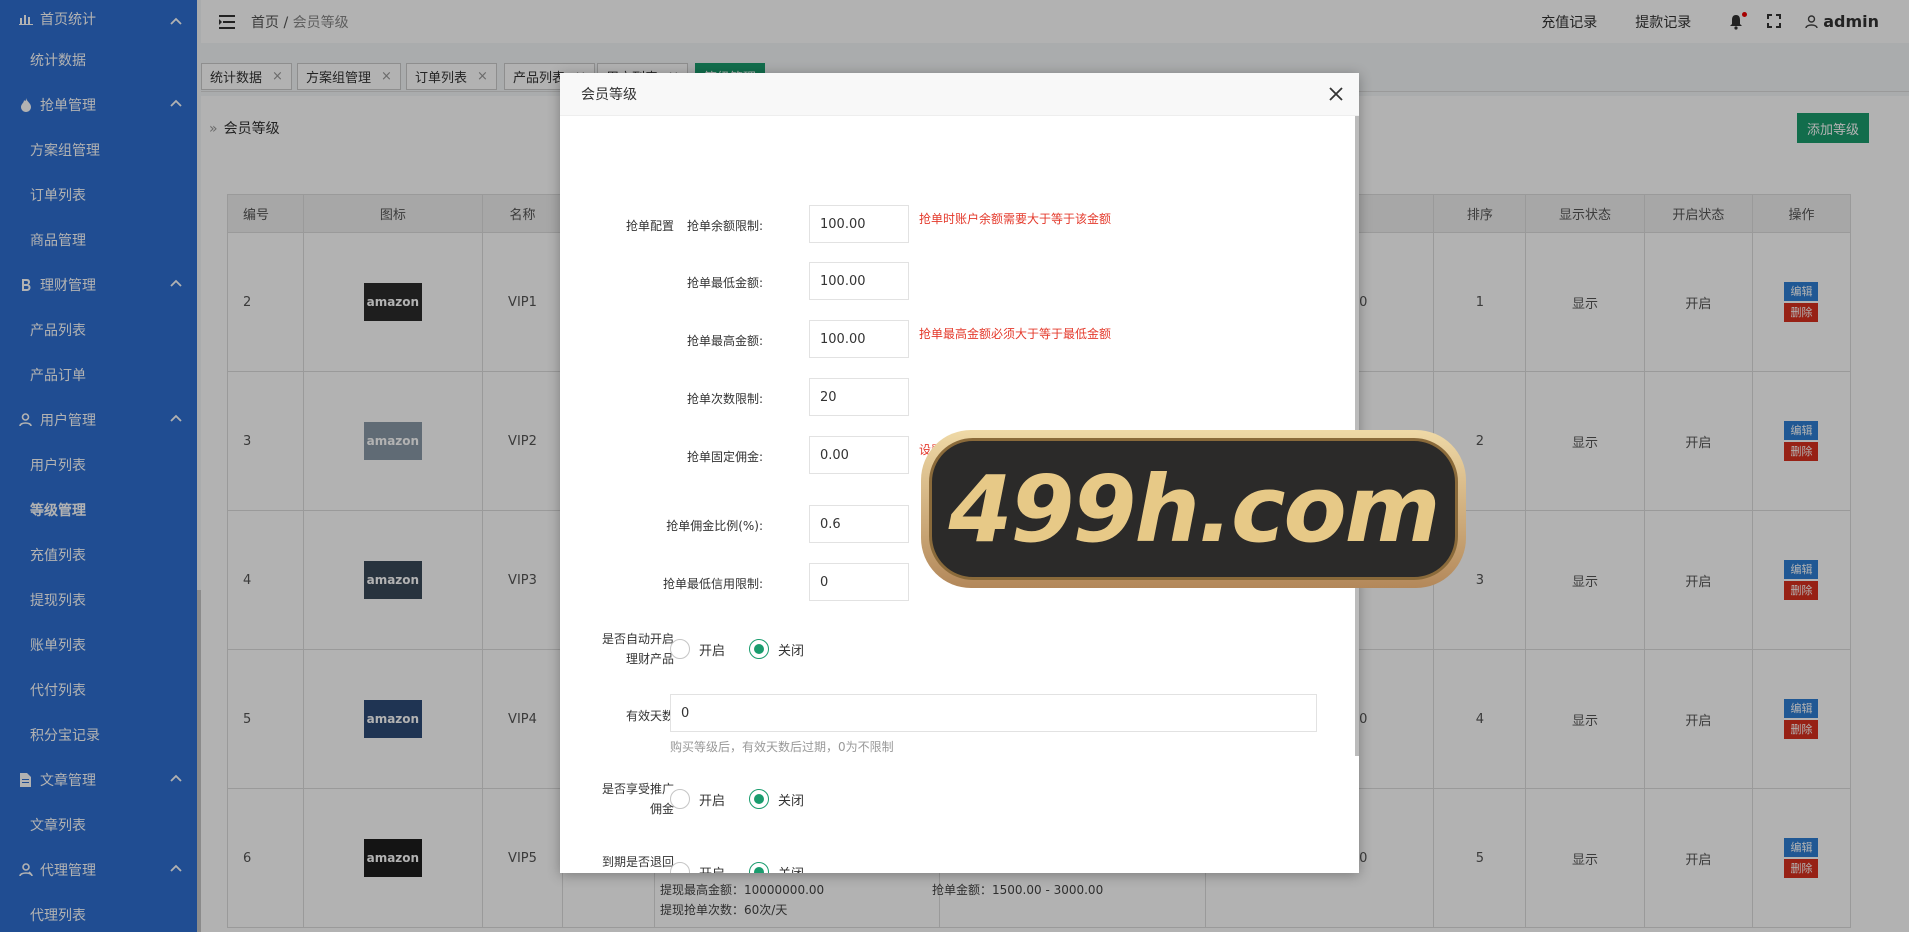 This screenshot has height=932, width=1909. I want to click on promo-radio-off: 关闭, so click(776, 799).